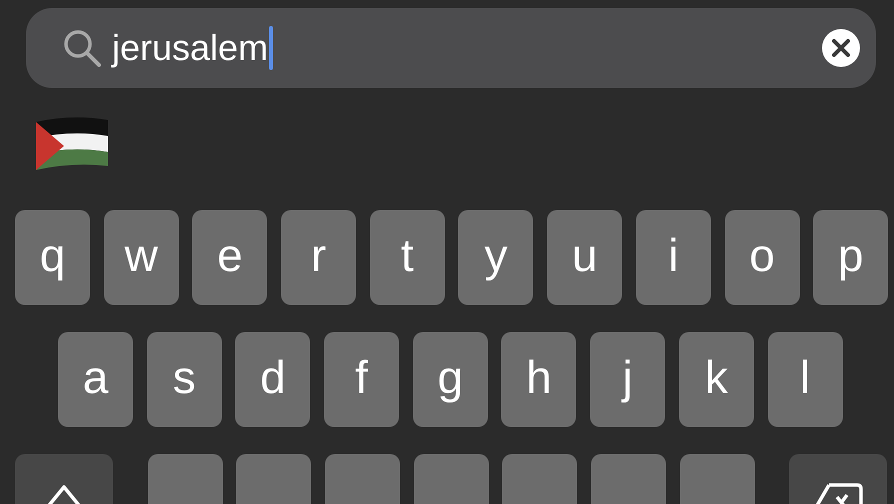 This screenshot has height=504, width=894. Describe the element at coordinates (318, 257) in the screenshot. I see `key: r` at that location.